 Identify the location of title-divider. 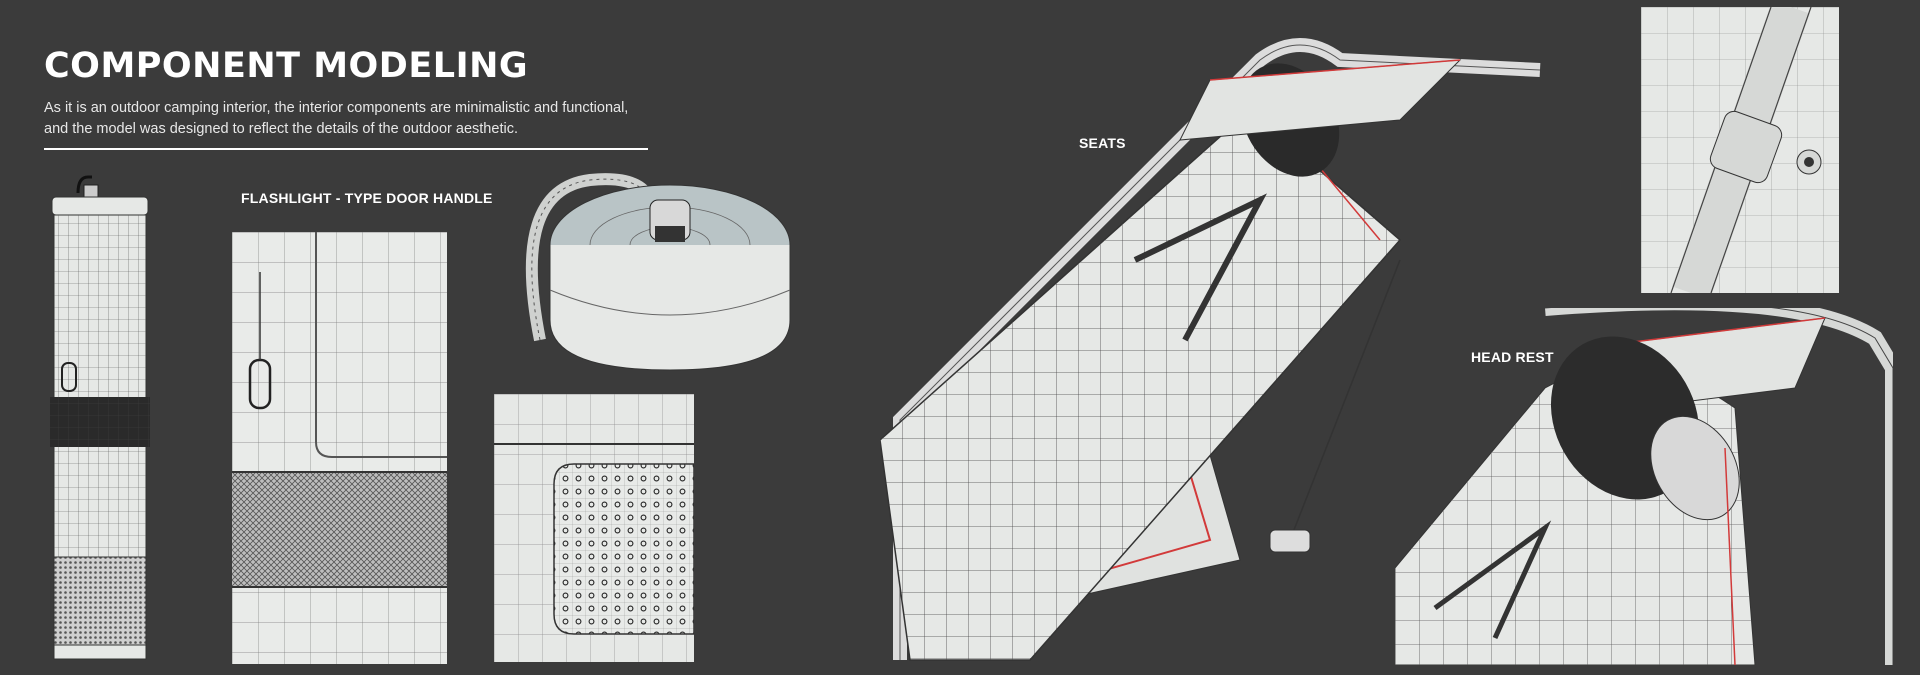
(346, 149).